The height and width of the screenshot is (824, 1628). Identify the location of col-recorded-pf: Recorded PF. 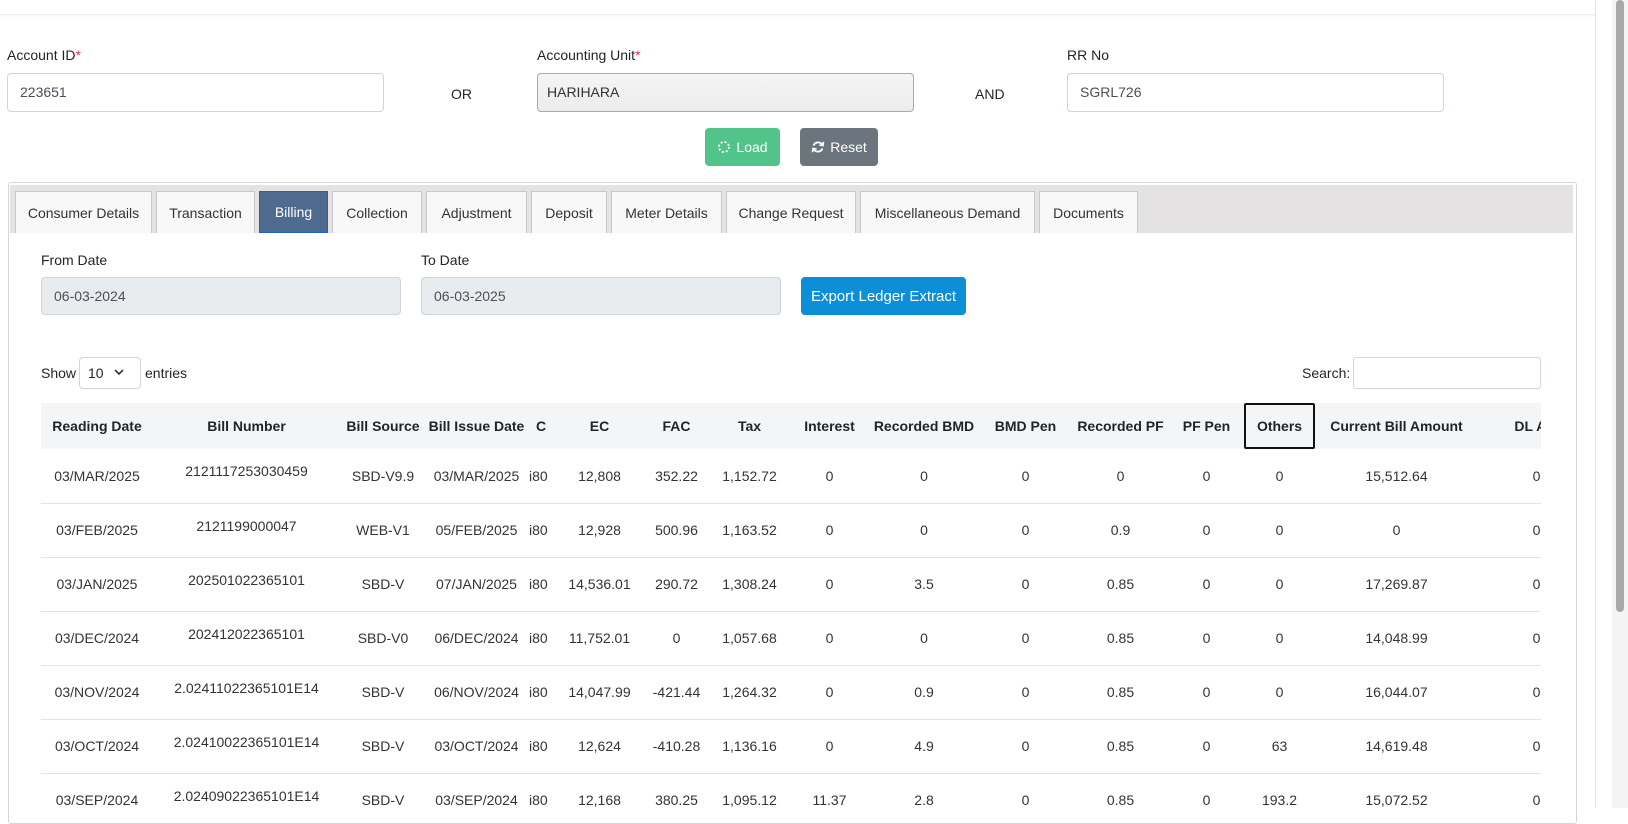
(1120, 426).